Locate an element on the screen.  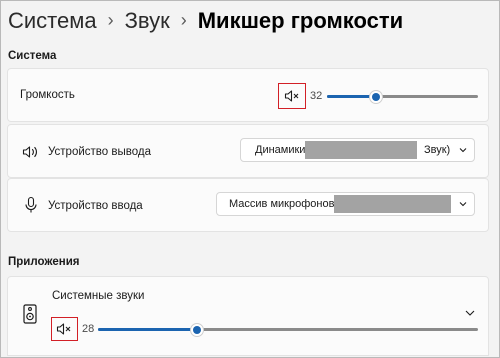
output-device-card: Устройство вывода Динамики Звук) is located at coordinates (248, 151).